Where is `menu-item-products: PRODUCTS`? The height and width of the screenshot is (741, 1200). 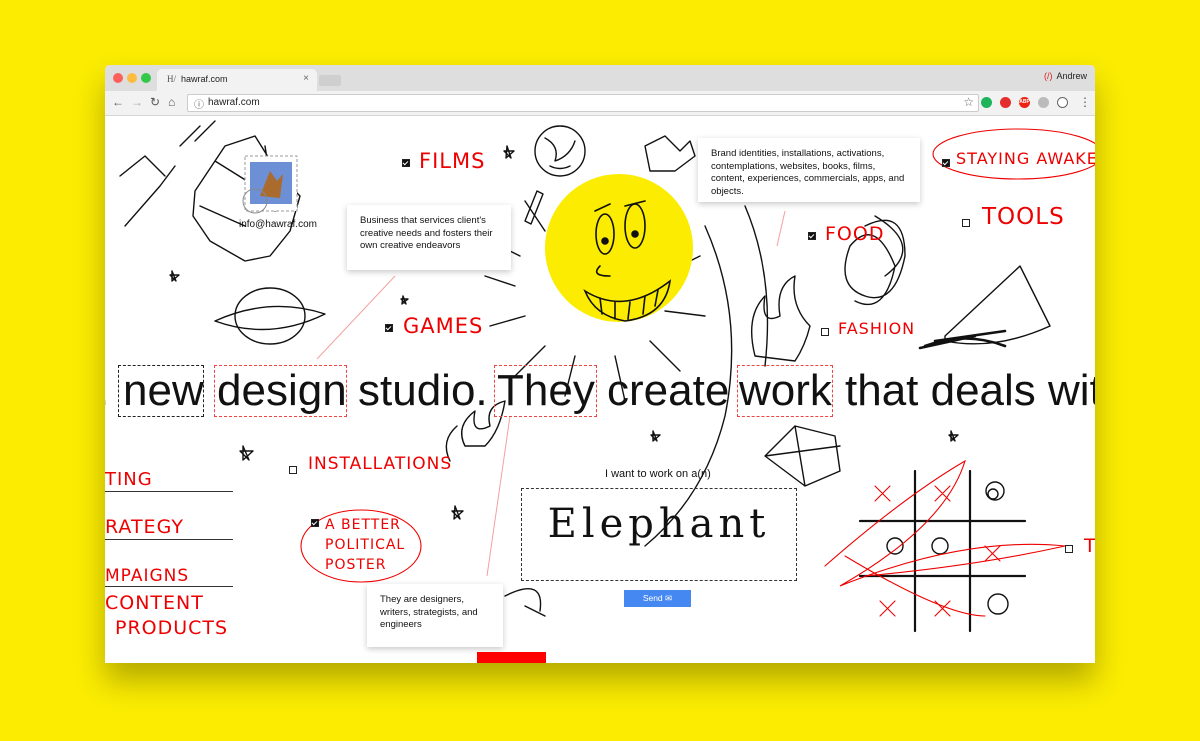 menu-item-products: PRODUCTS is located at coordinates (171, 628).